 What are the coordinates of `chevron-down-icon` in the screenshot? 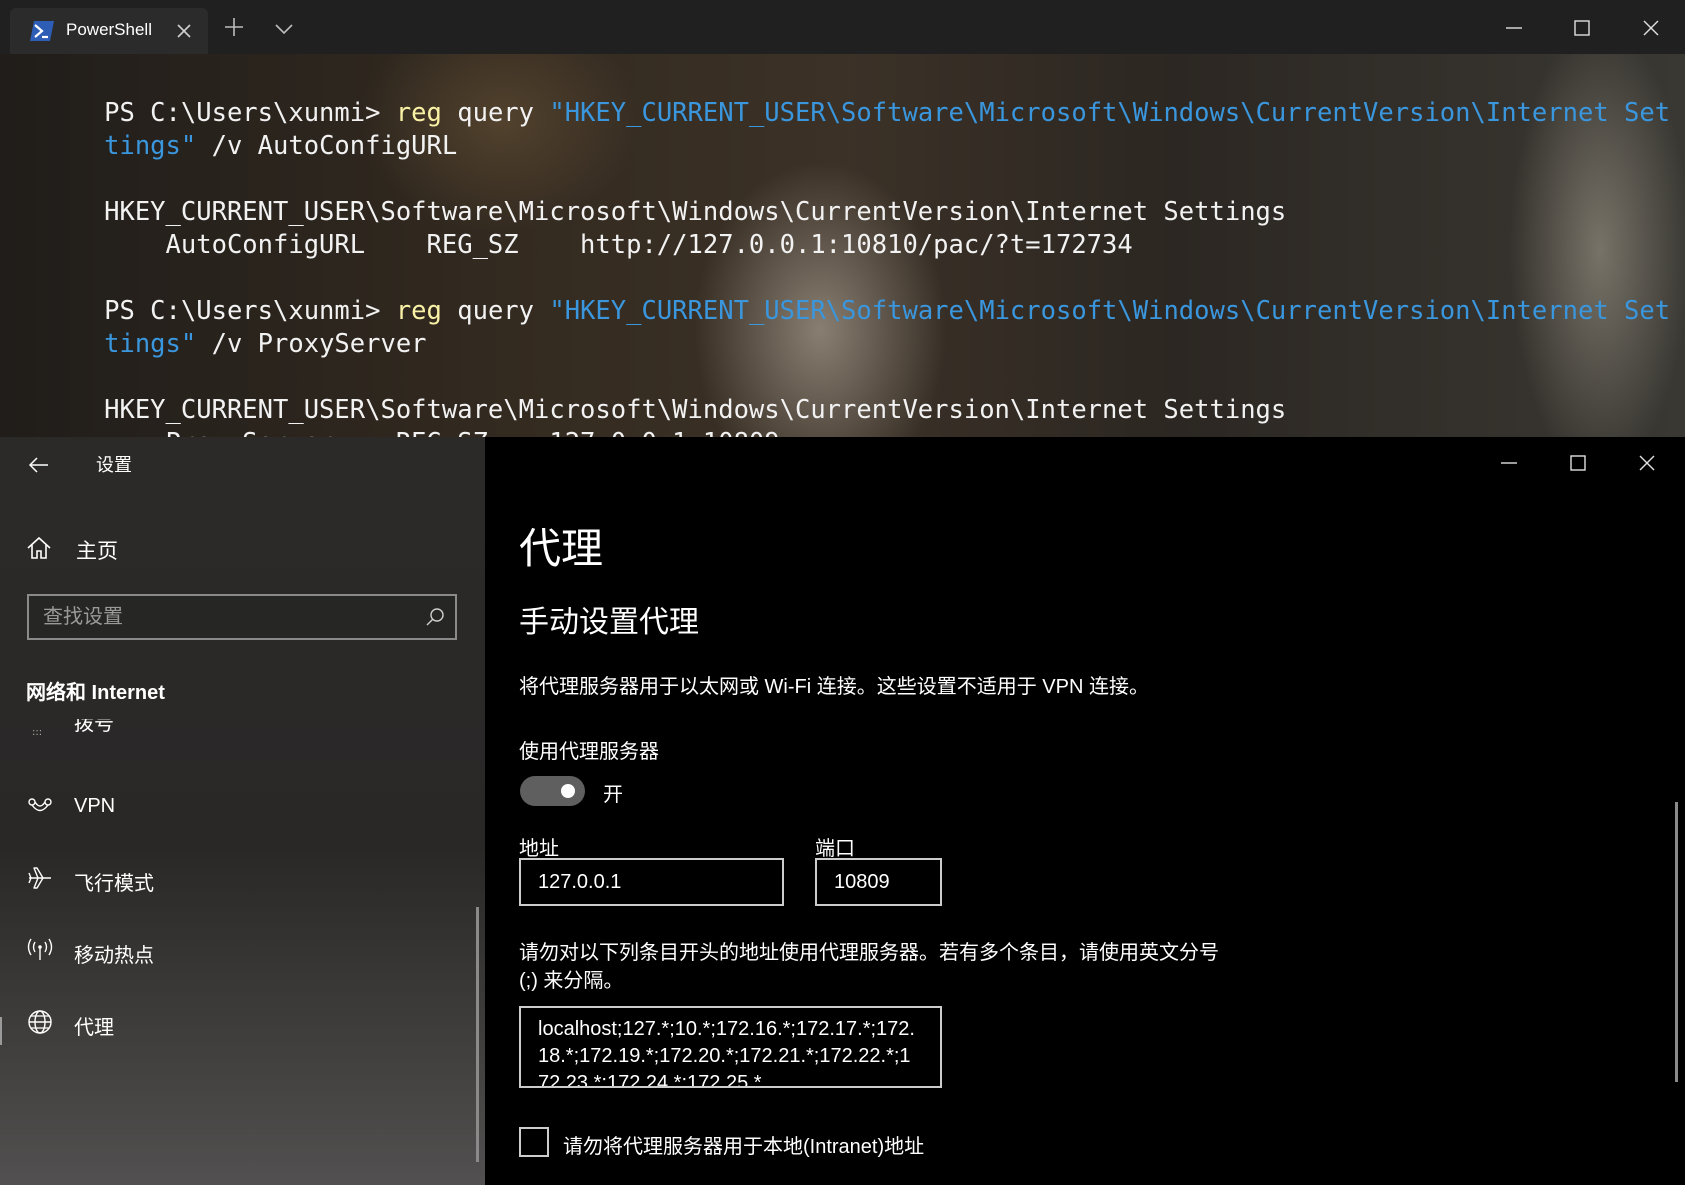 It's located at (284, 29).